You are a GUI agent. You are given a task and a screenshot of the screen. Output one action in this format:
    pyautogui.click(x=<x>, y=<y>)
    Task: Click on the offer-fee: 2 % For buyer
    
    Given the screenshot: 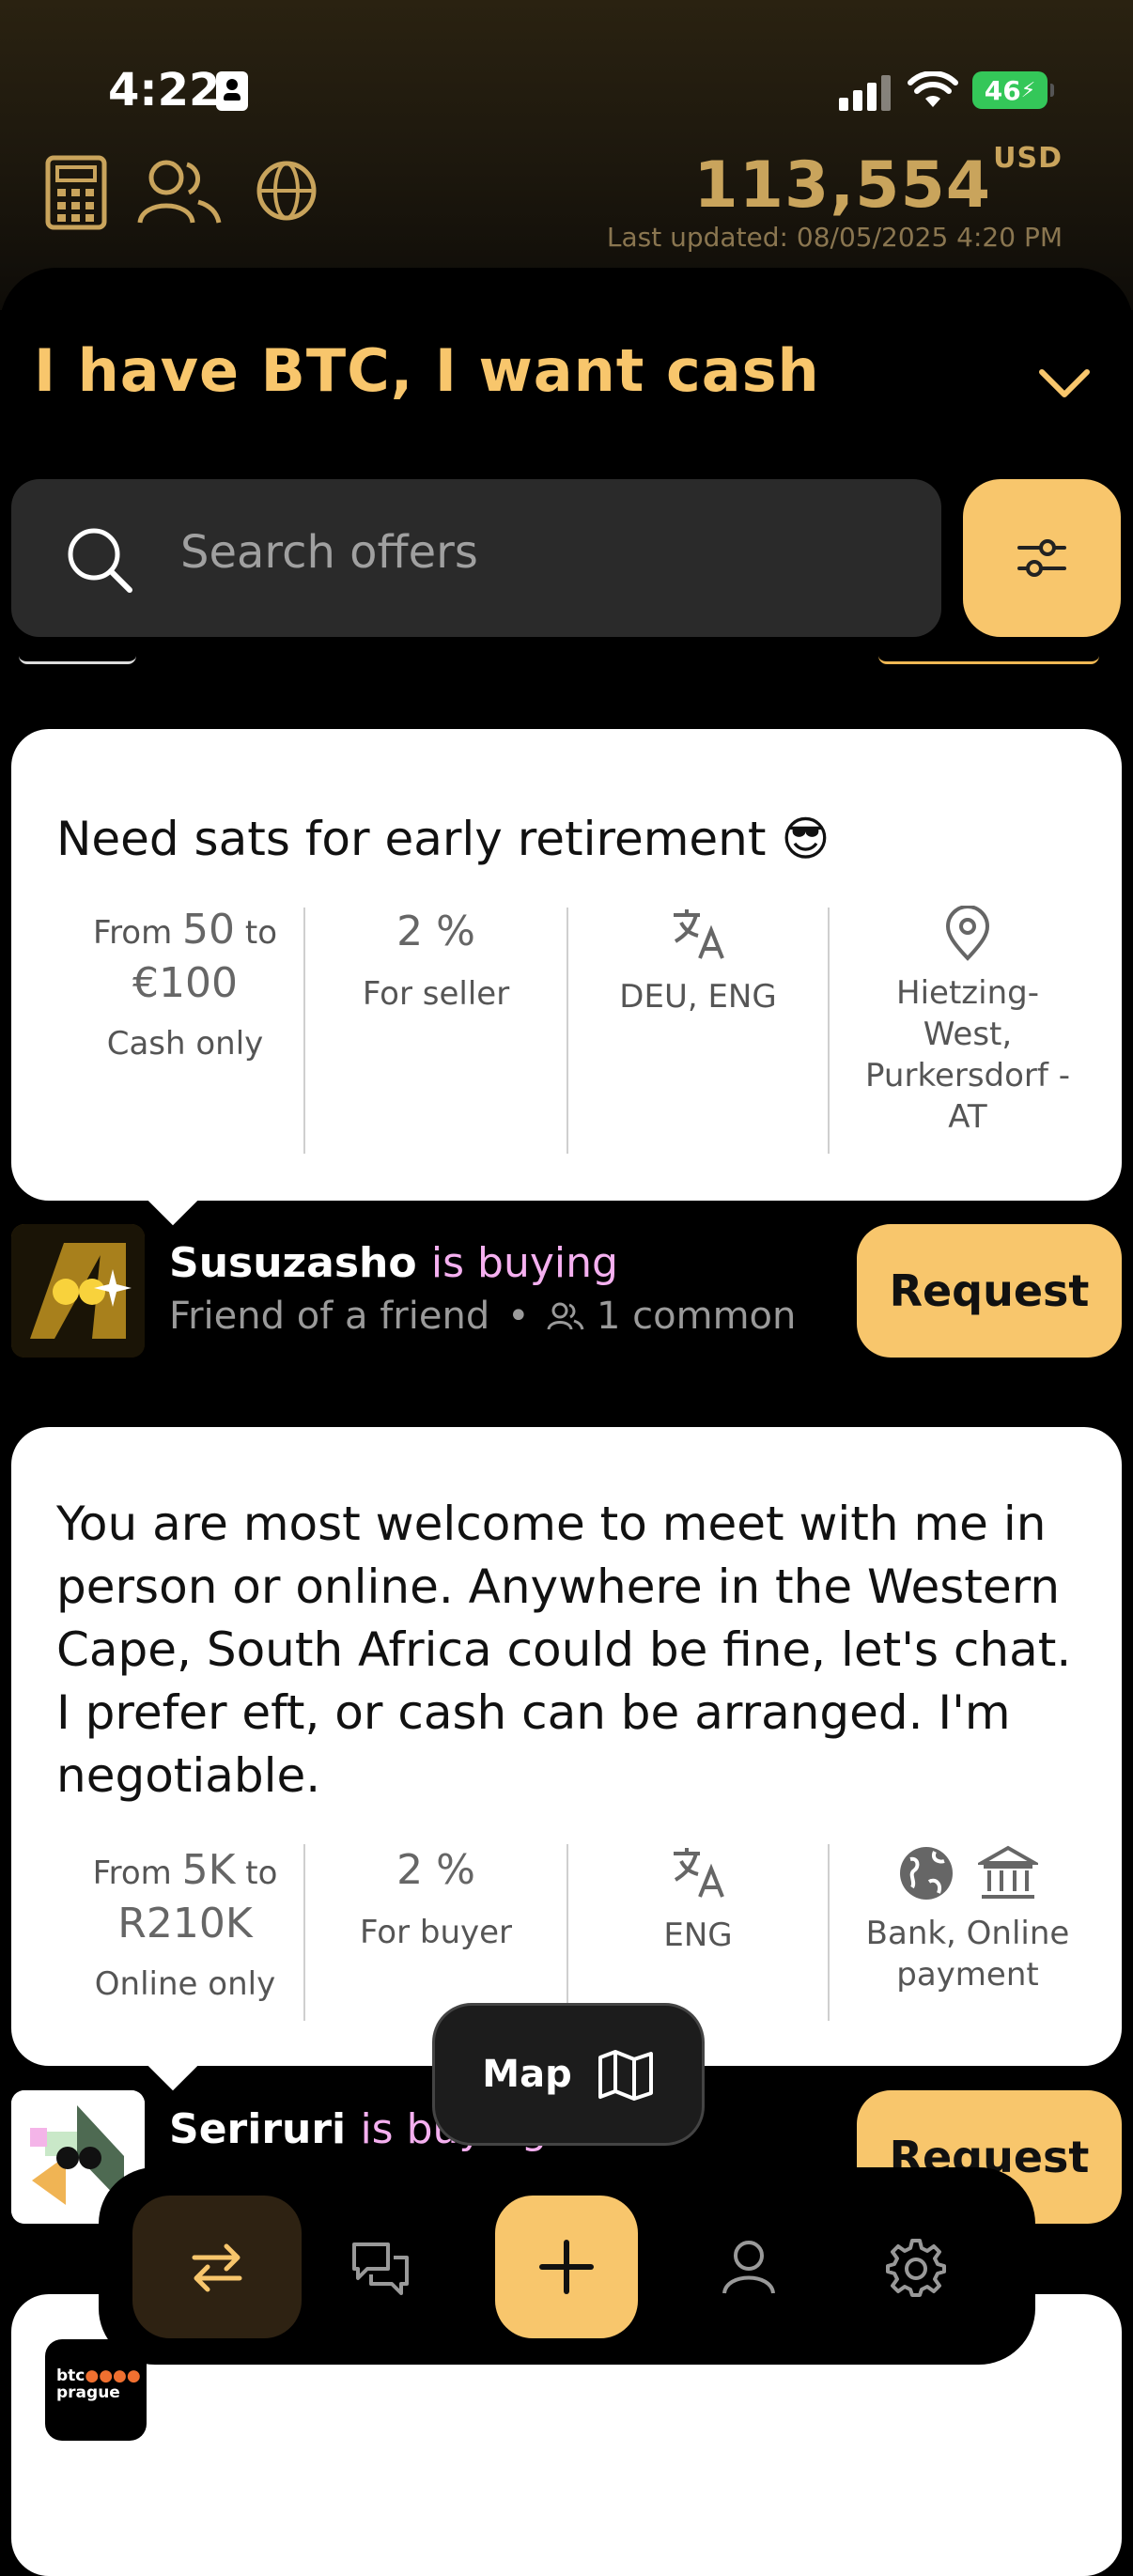 What is the action you would take?
    pyautogui.click(x=435, y=1898)
    